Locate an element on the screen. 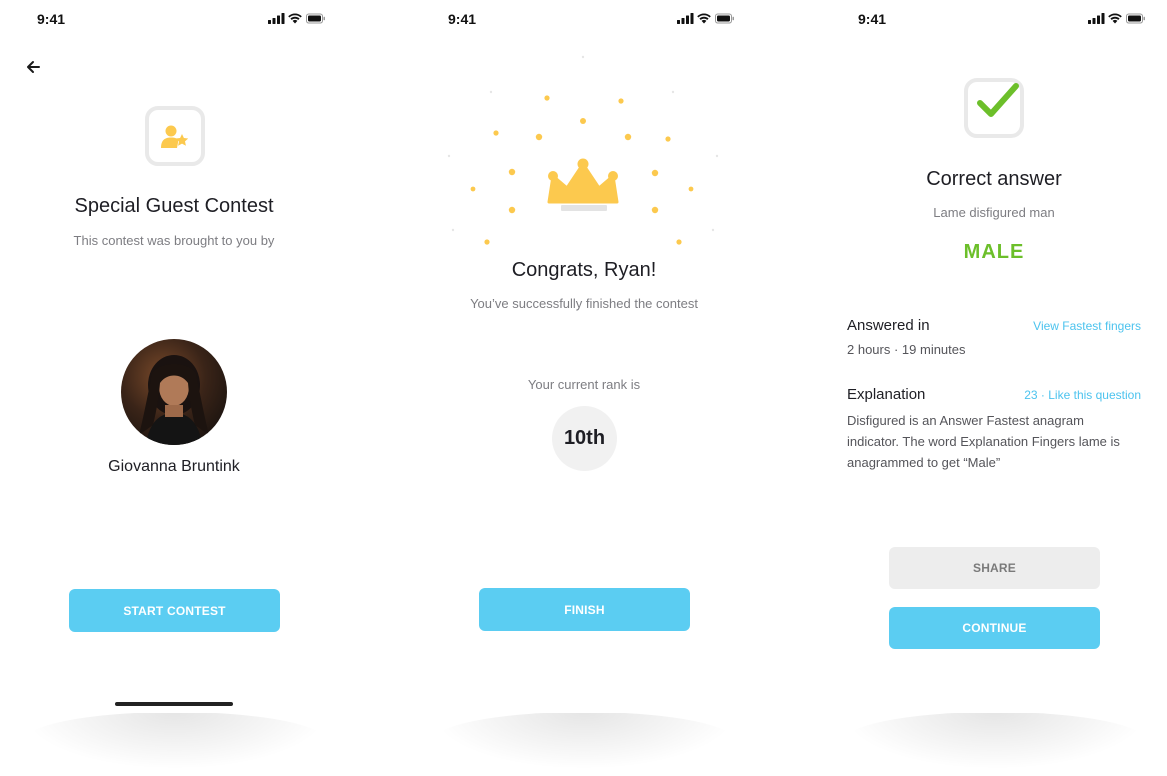  continue-button: CONTINUE is located at coordinates (994, 628).